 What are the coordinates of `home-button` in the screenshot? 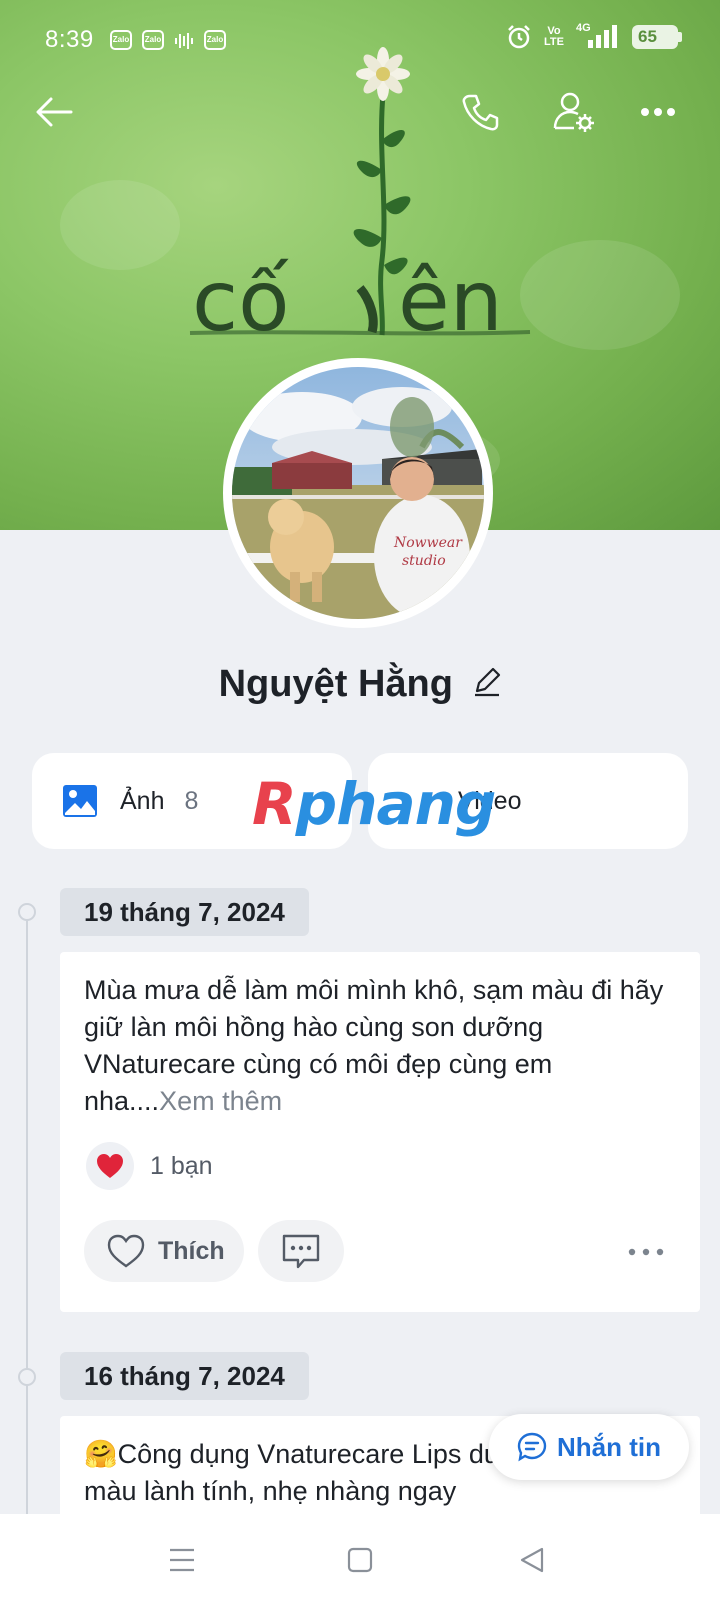 It's located at (360, 1560).